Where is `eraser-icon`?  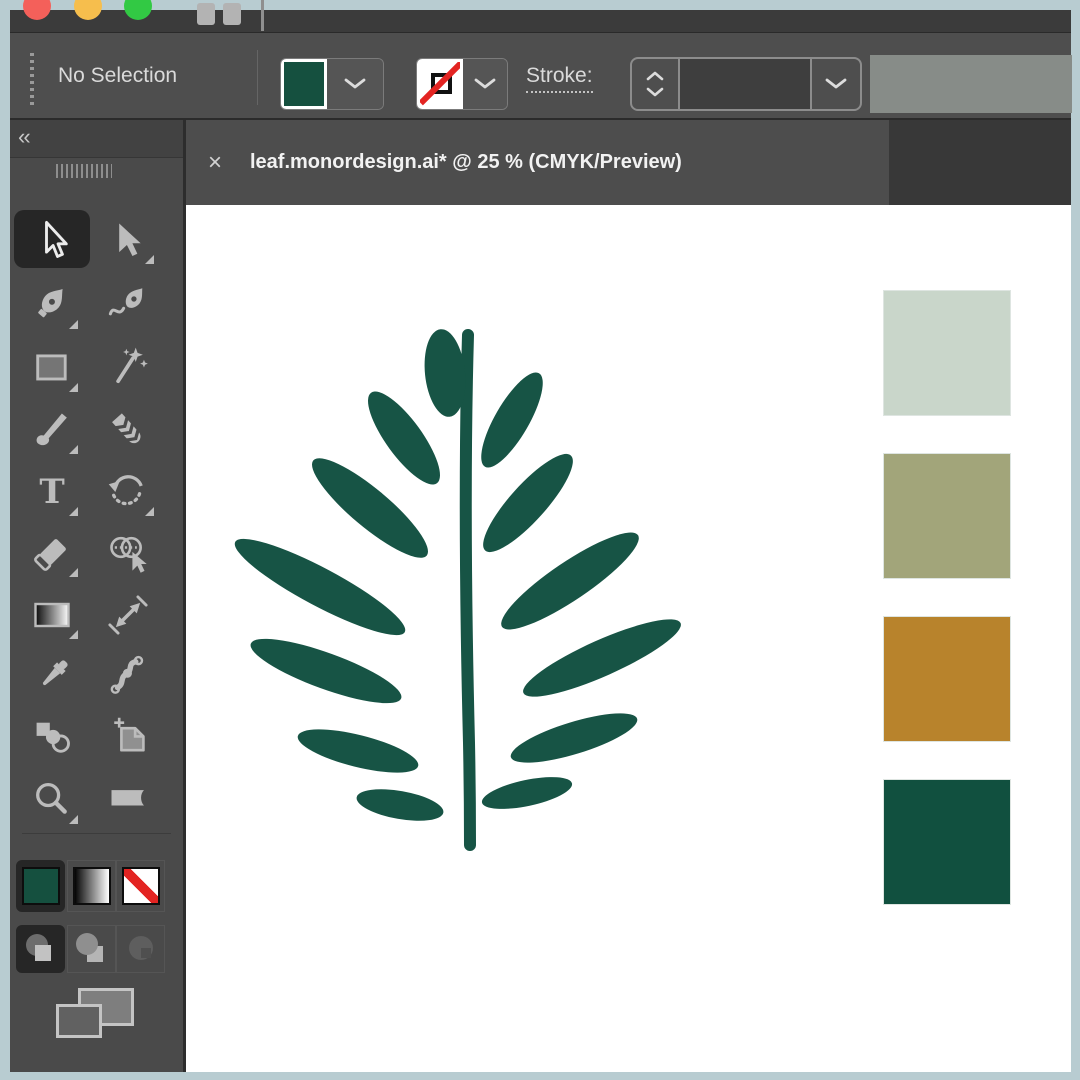 eraser-icon is located at coordinates (50, 555).